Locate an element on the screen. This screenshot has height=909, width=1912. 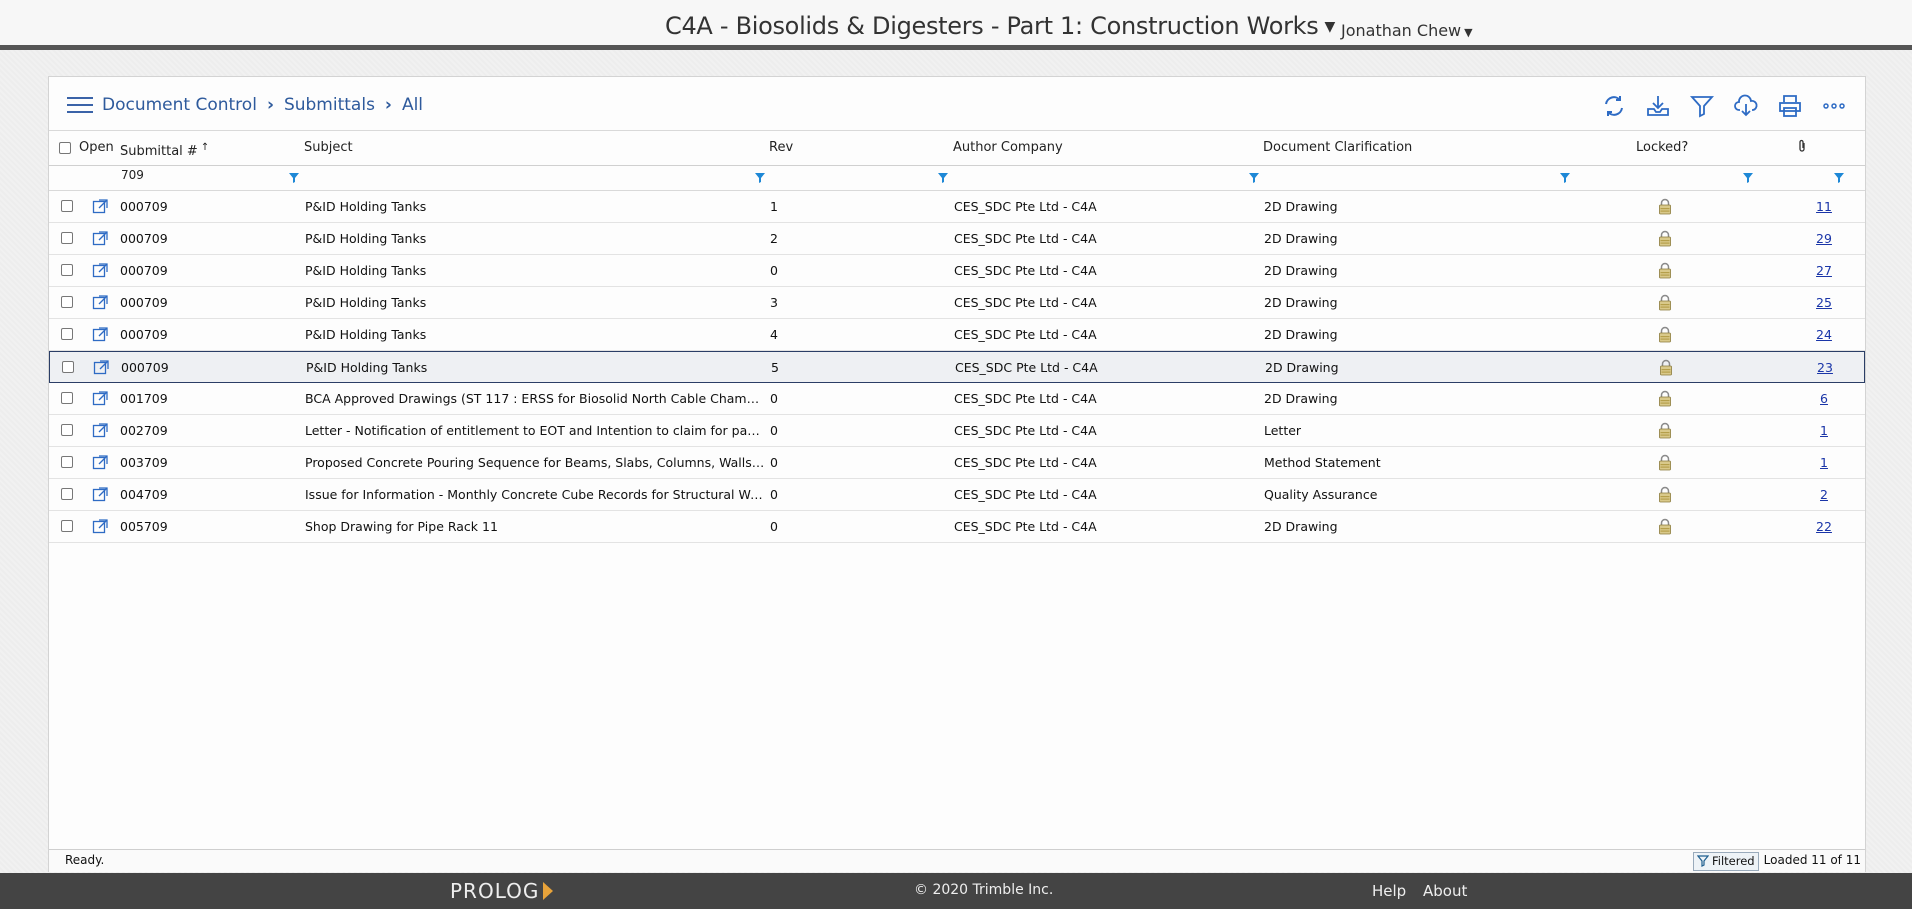
attachment-count-link: 11 is located at coordinates (1824, 206).